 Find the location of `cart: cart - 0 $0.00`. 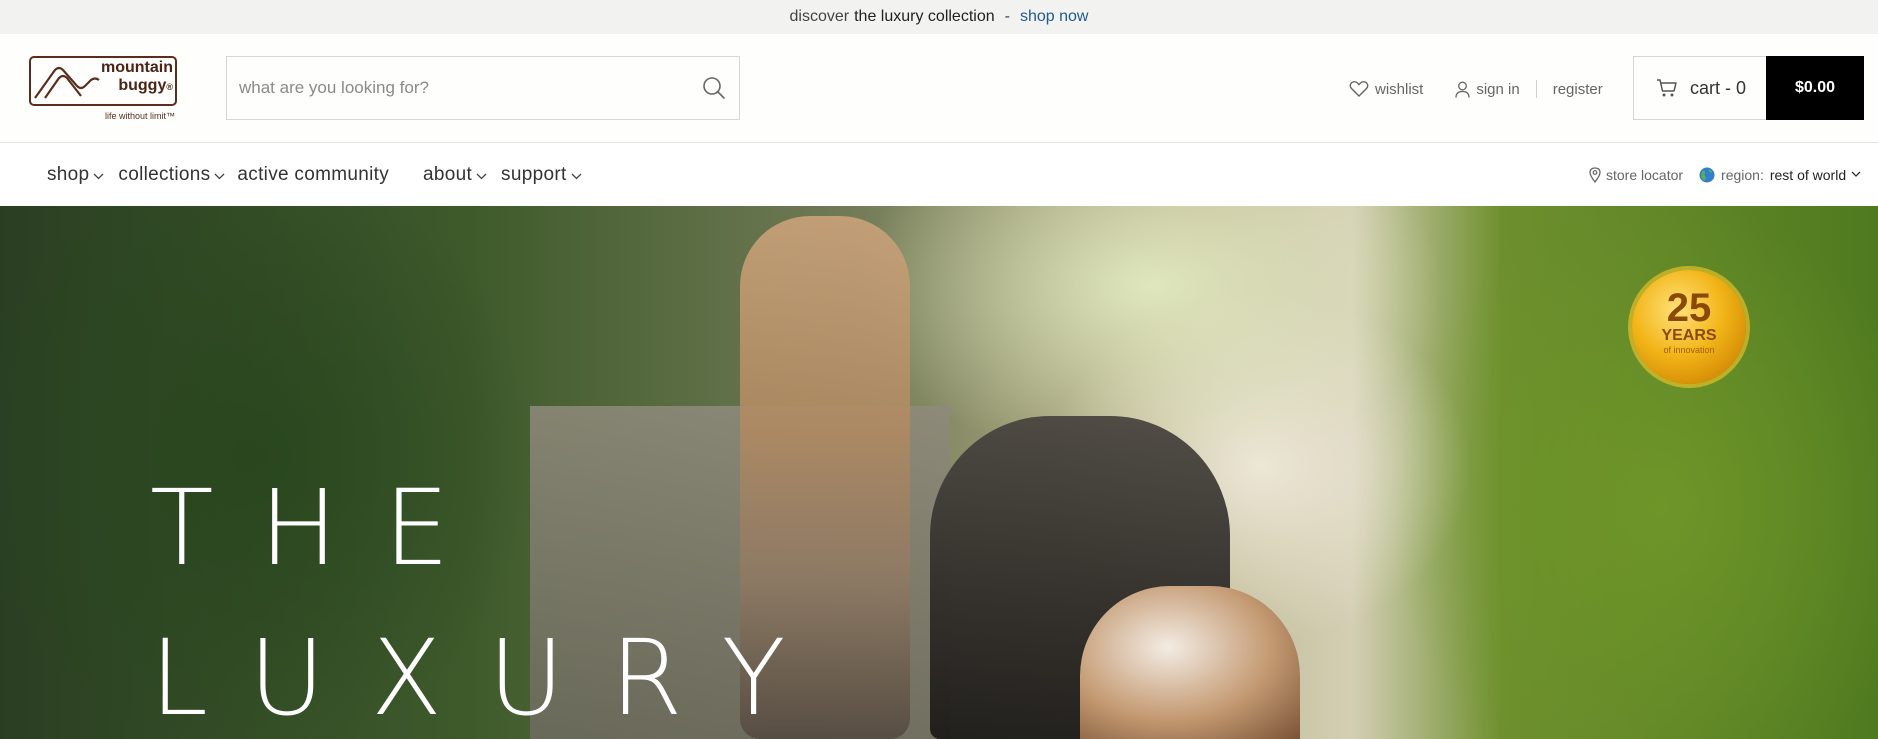

cart: cart - 0 $0.00 is located at coordinates (1748, 88).